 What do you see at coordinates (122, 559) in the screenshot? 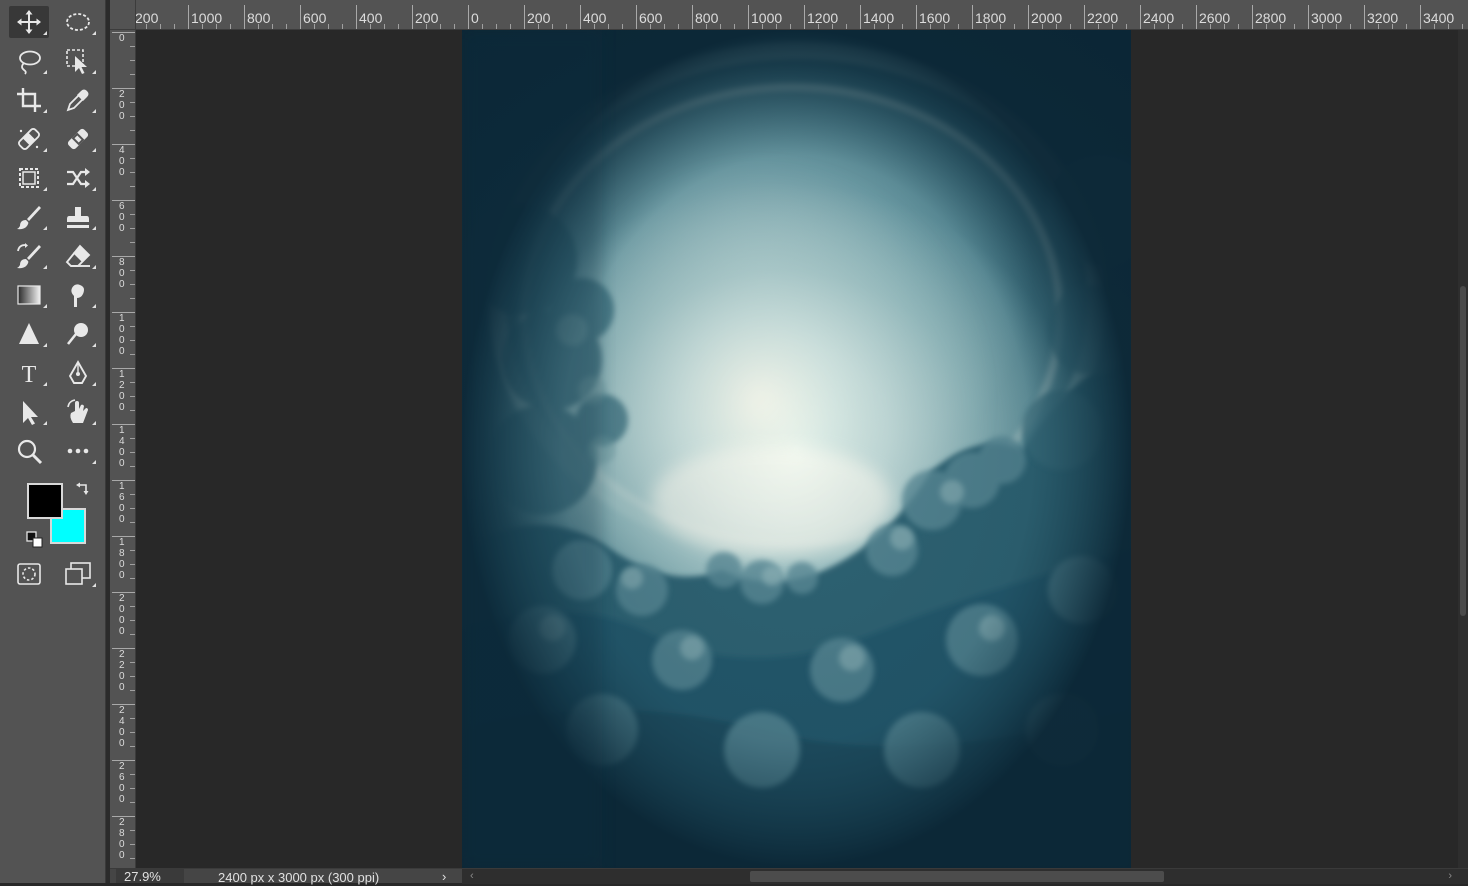
I see `ruler-label: 1 8 0 0` at bounding box center [122, 559].